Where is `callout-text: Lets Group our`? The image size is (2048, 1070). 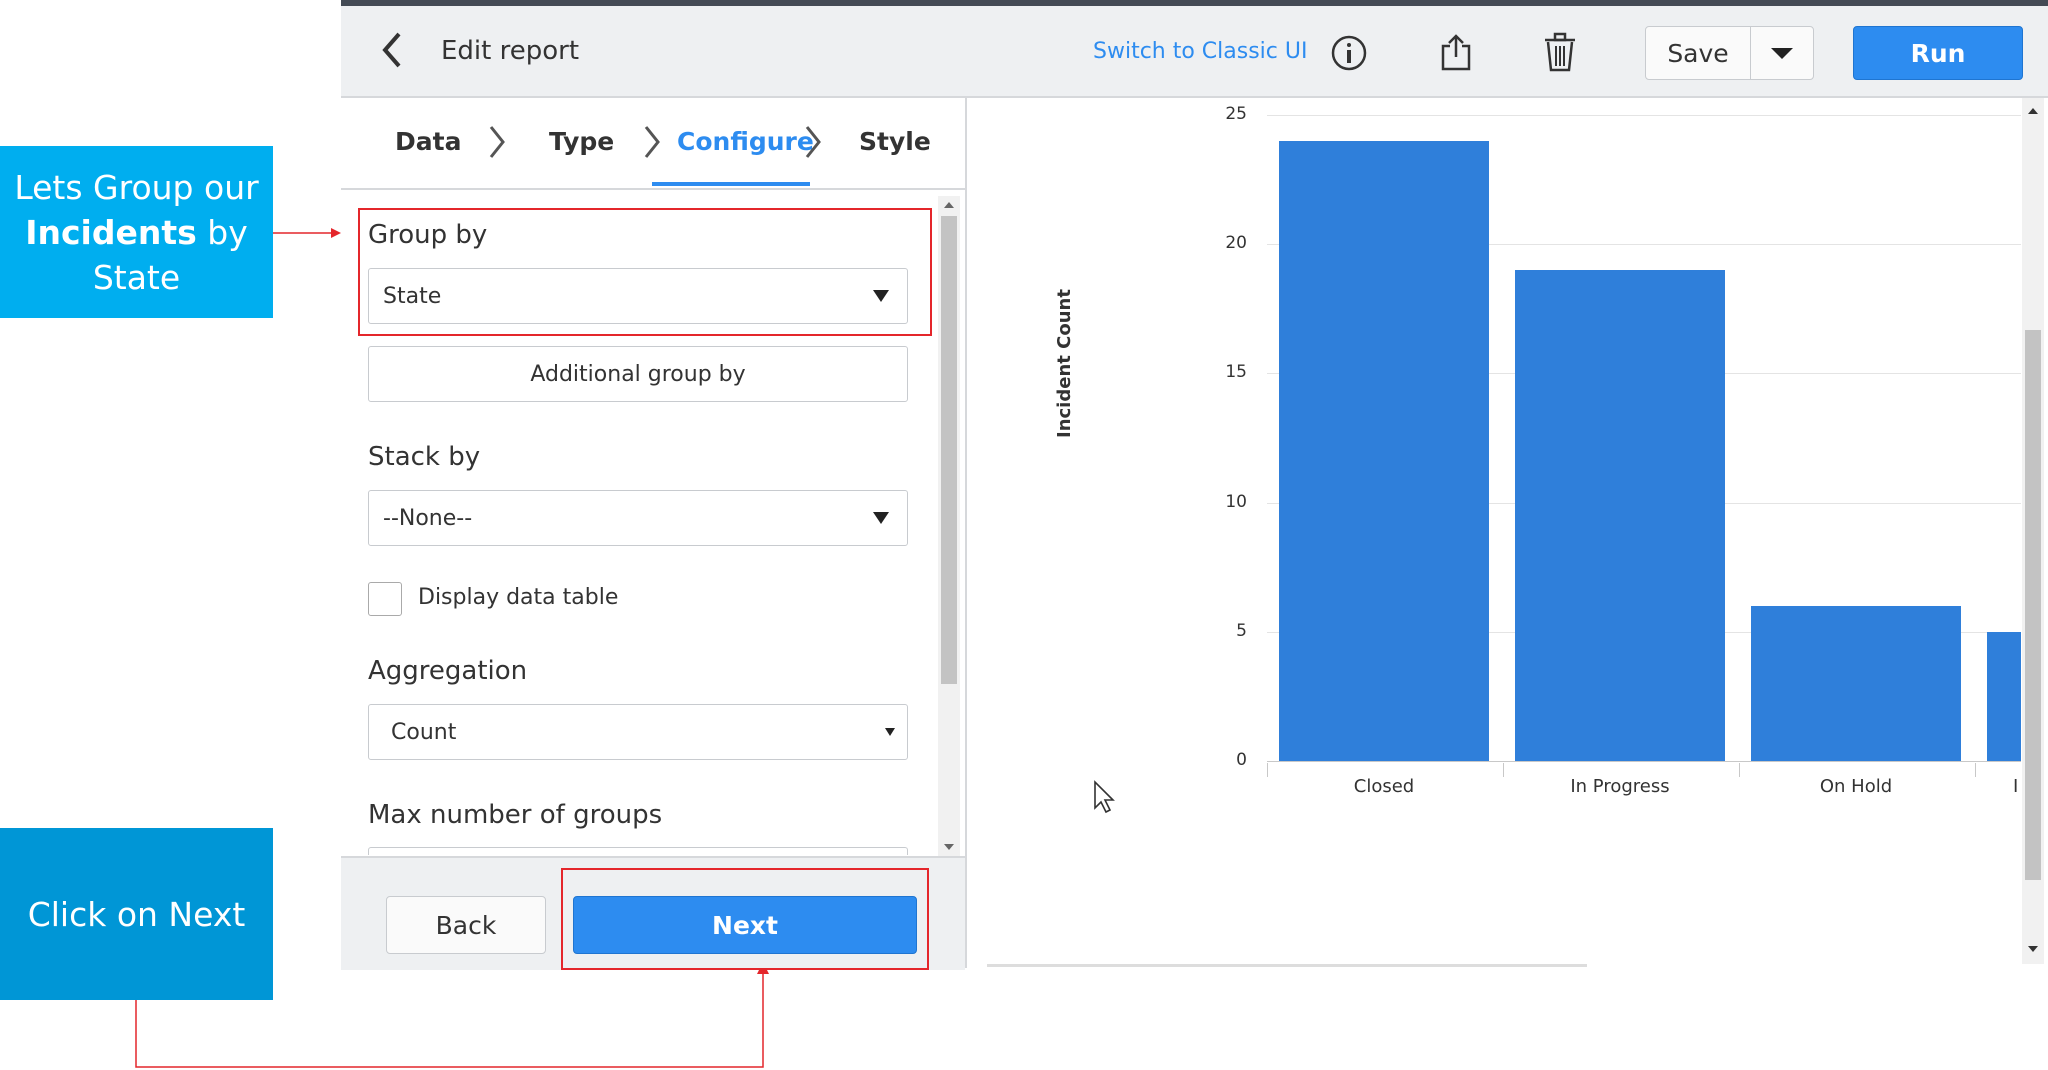
callout-text: Lets Group our is located at coordinates (136, 187).